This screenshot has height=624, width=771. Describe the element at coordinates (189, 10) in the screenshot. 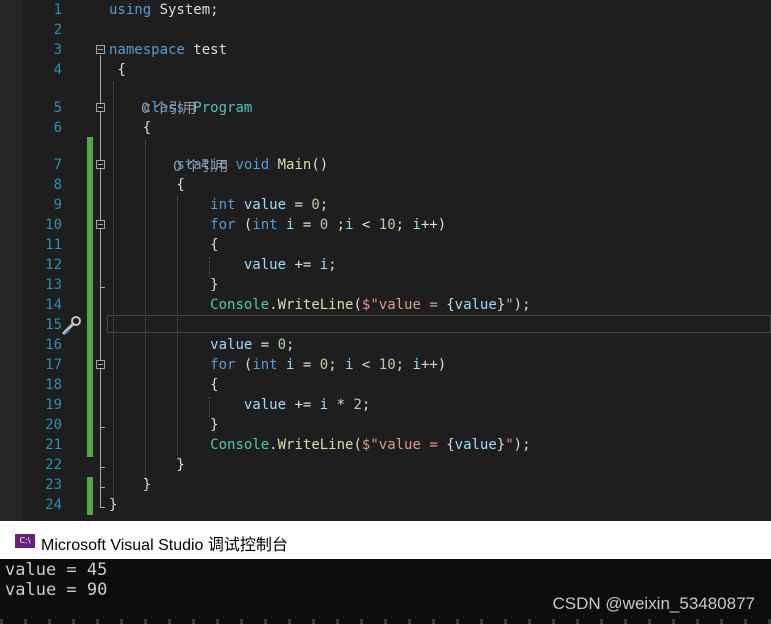

I see `code-token: System;` at that location.